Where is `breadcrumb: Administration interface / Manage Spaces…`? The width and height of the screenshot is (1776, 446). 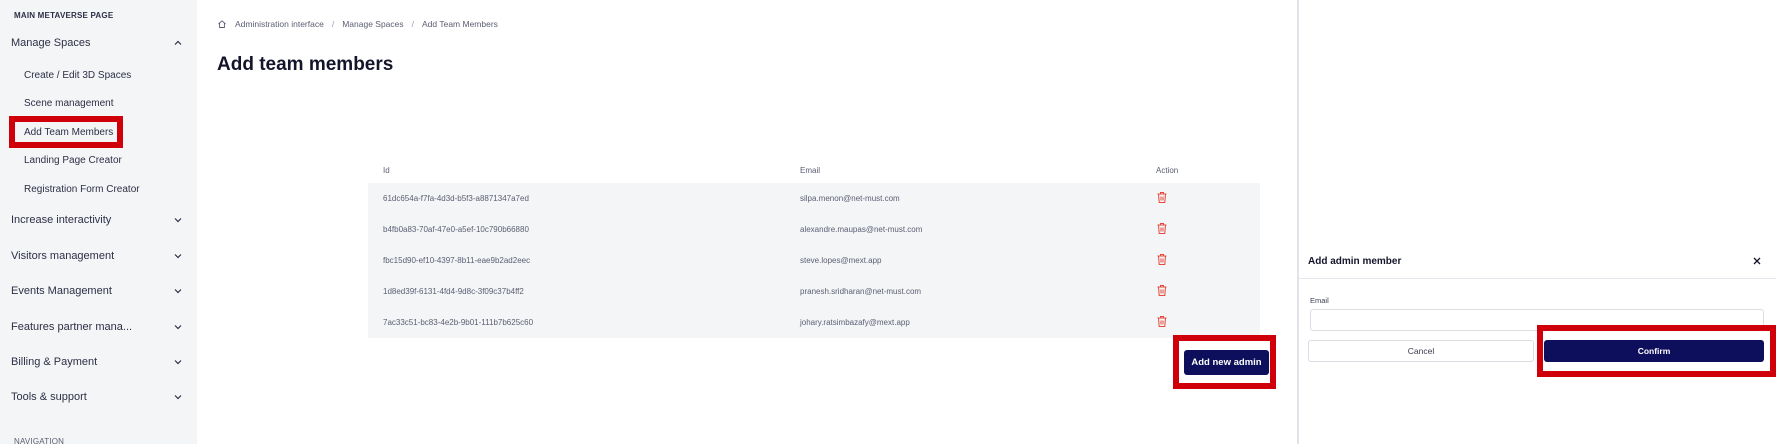 breadcrumb: Administration interface / Manage Spaces… is located at coordinates (357, 24).